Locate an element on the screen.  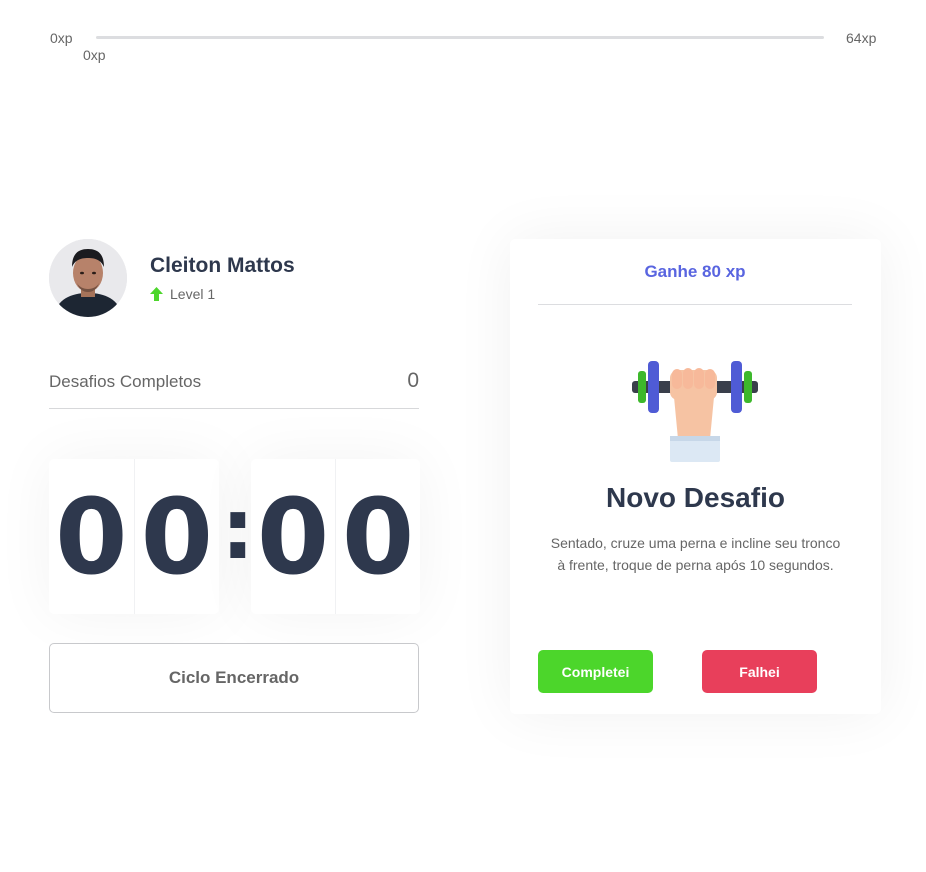
avatar is located at coordinates (88, 278).